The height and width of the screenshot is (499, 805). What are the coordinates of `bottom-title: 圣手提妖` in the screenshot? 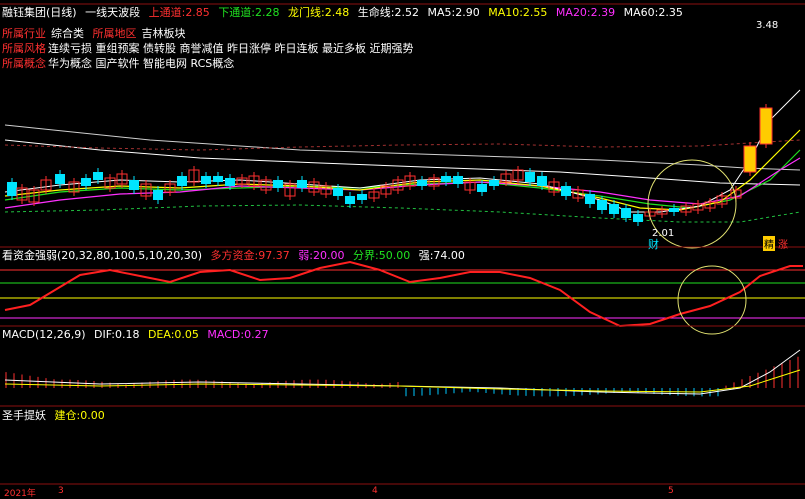 It's located at (24, 415).